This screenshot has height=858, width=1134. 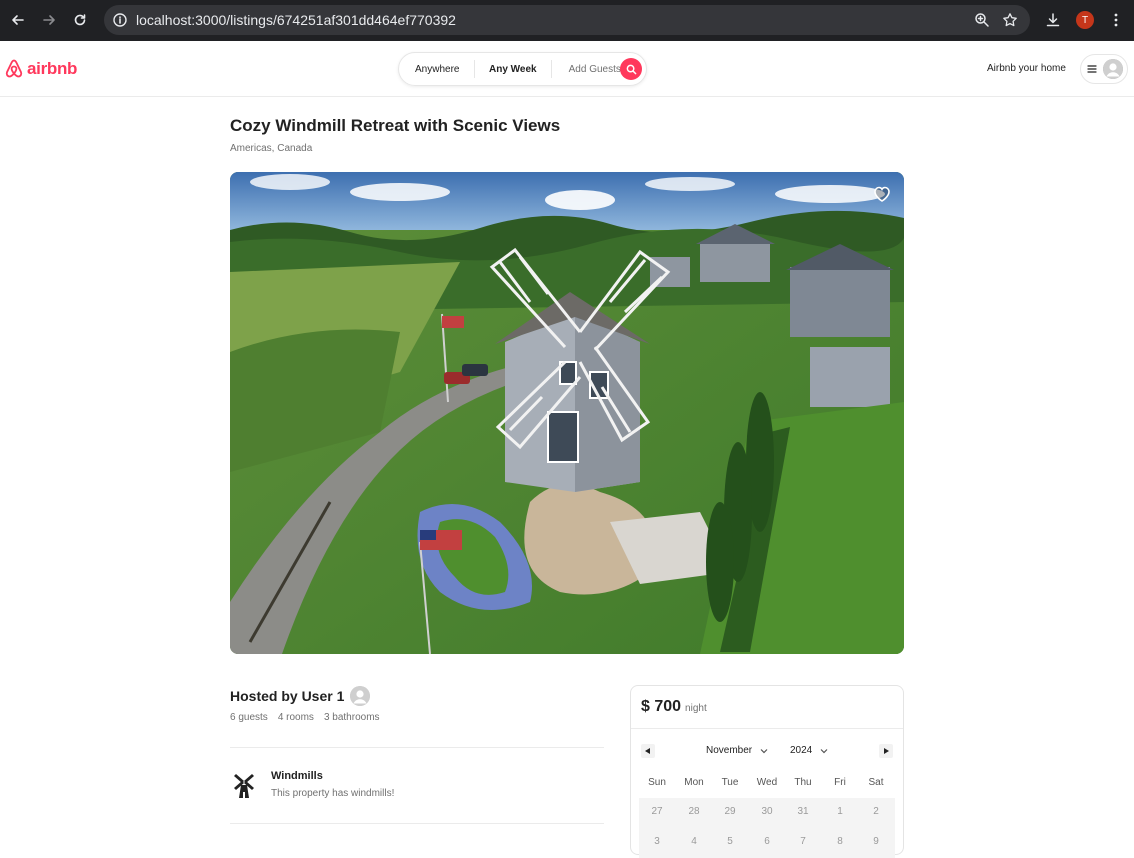 I want to click on weekday-label: Mon, so click(x=694, y=782).